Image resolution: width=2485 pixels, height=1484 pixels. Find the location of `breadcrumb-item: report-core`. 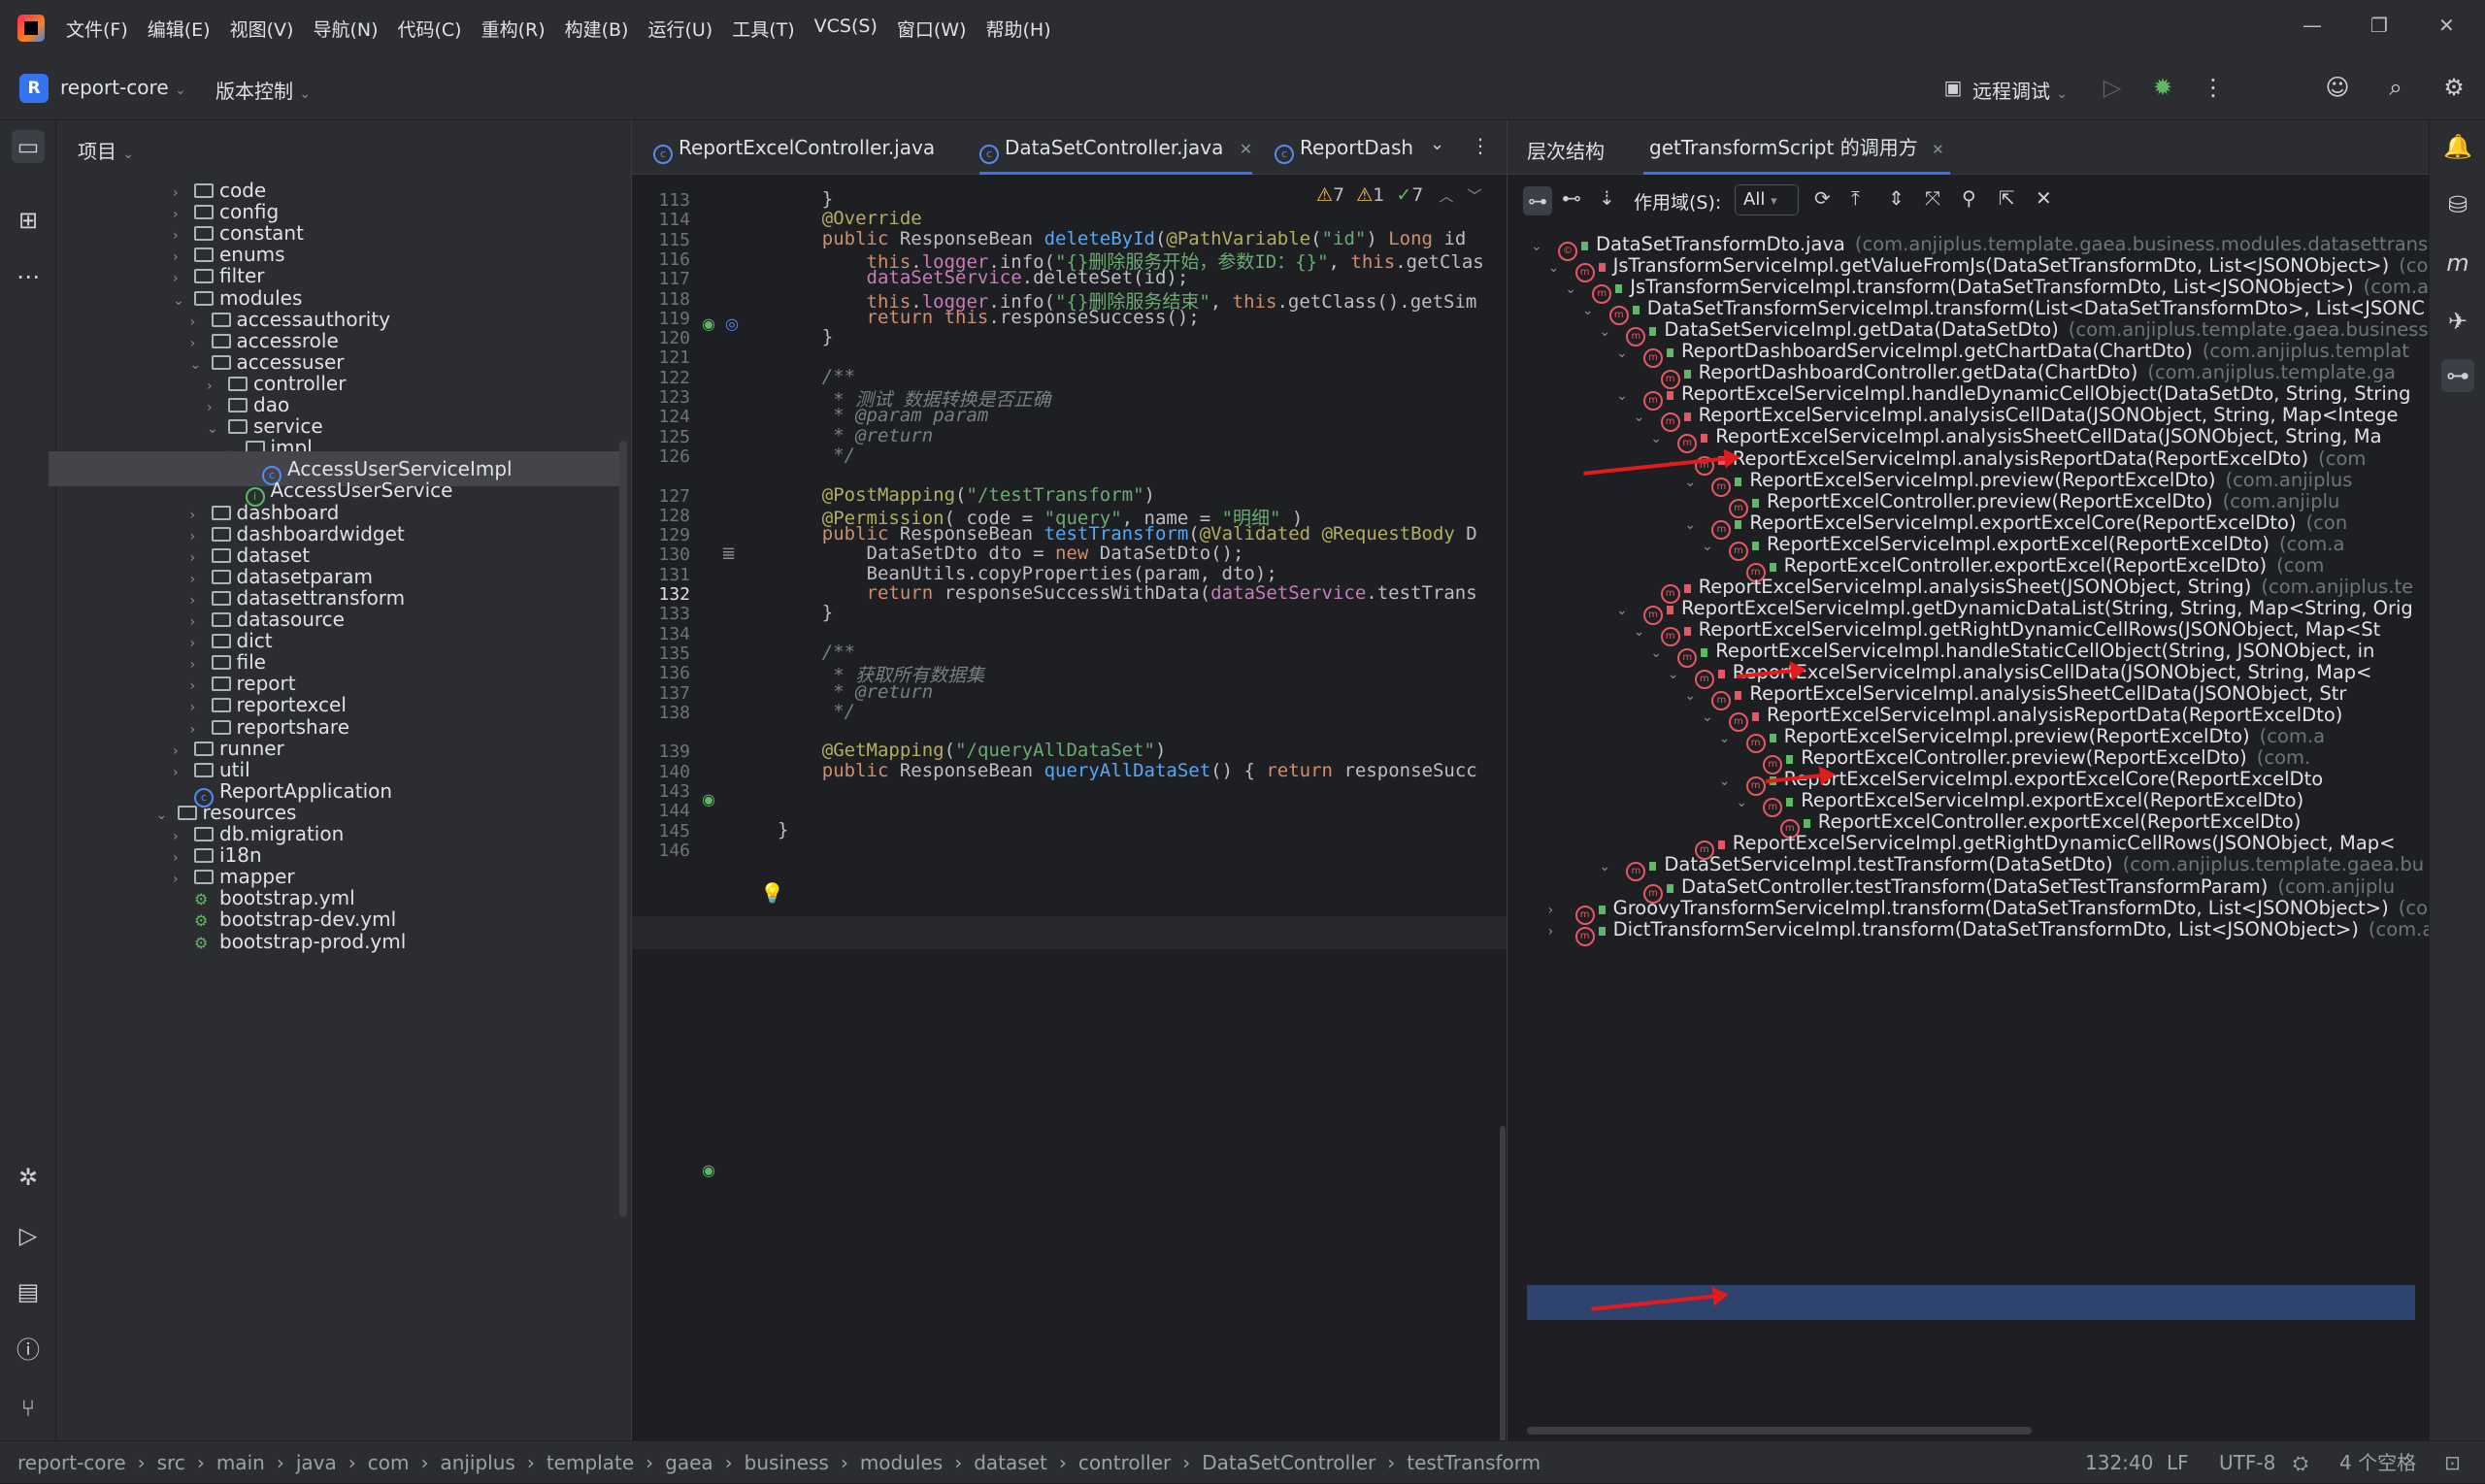

breadcrumb-item: report-core is located at coordinates (71, 1462).